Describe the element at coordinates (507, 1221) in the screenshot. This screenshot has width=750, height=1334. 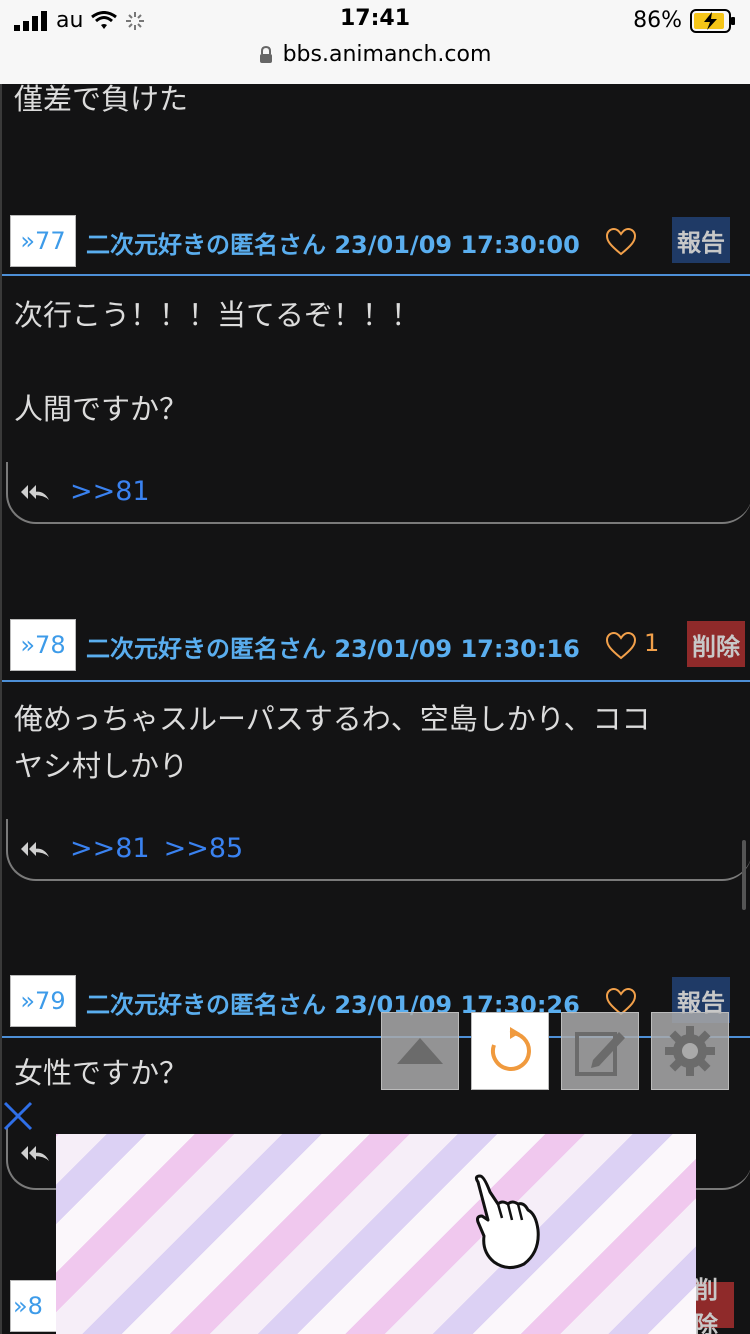
I see `pointing-hand-icon` at that location.